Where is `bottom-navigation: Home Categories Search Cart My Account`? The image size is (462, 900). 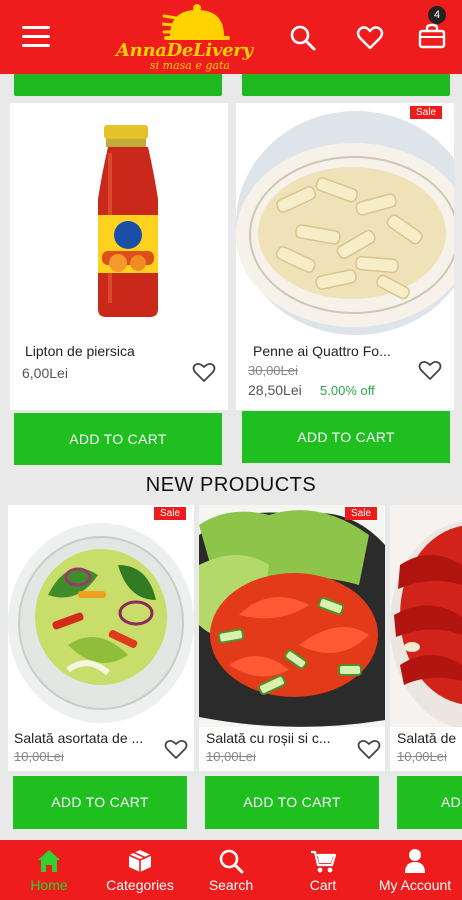 bottom-navigation: Home Categories Search Cart My Account is located at coordinates (231, 870).